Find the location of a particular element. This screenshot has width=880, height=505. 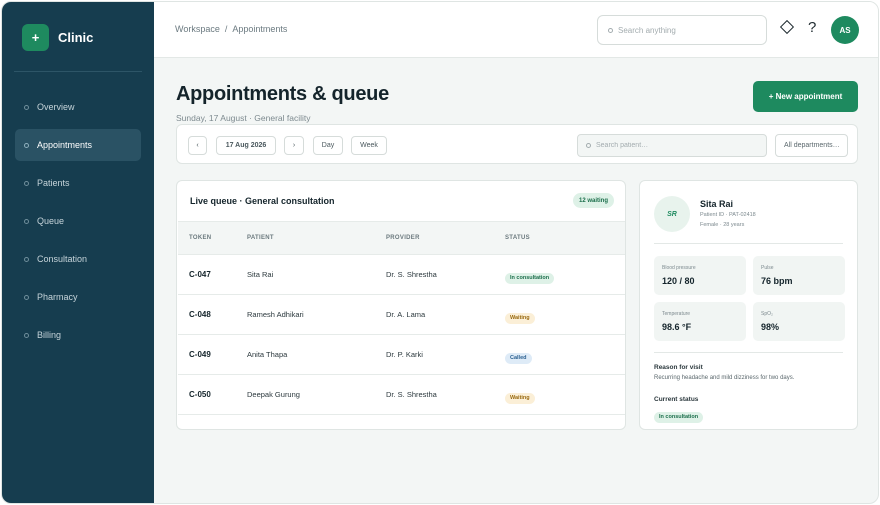

waiting-count-badge: 12 waiting is located at coordinates (594, 200).